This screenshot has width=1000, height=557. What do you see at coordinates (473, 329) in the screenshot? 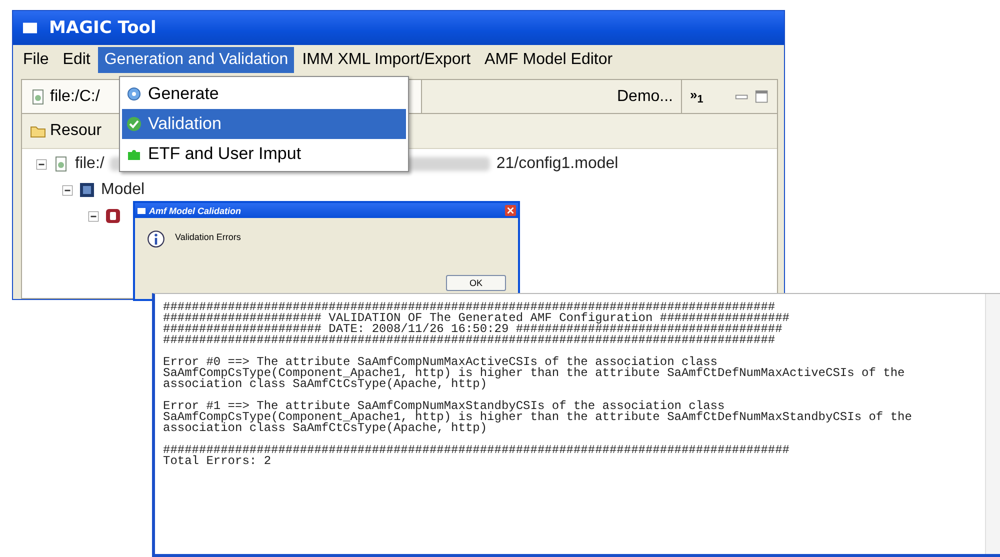
I see `log-line: ###################### DATE: 2008/11/26 16:50:29 #####################################` at bounding box center [473, 329].